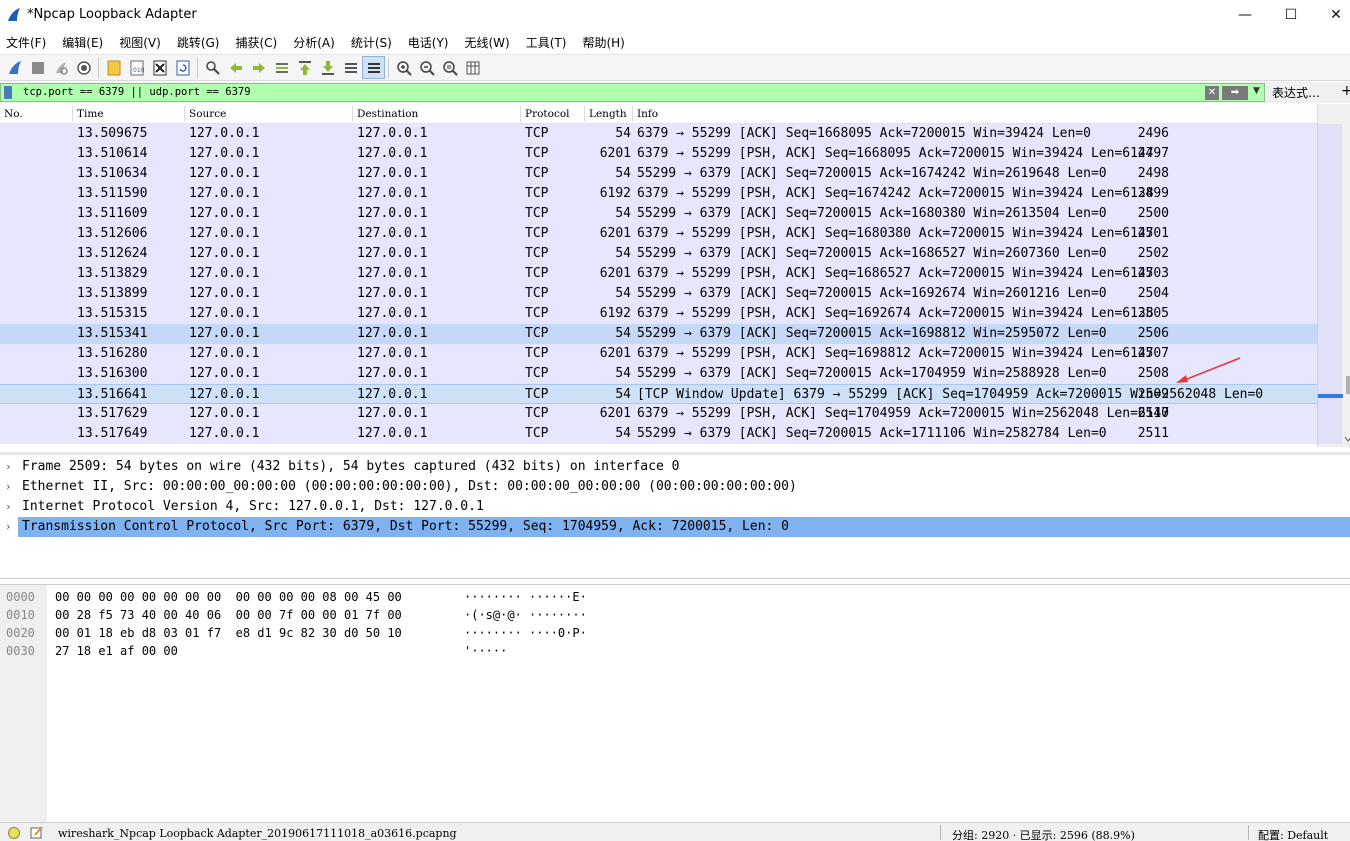 The image size is (1350, 841). Describe the element at coordinates (327, 67) in the screenshot. I see `go-last-icon` at that location.